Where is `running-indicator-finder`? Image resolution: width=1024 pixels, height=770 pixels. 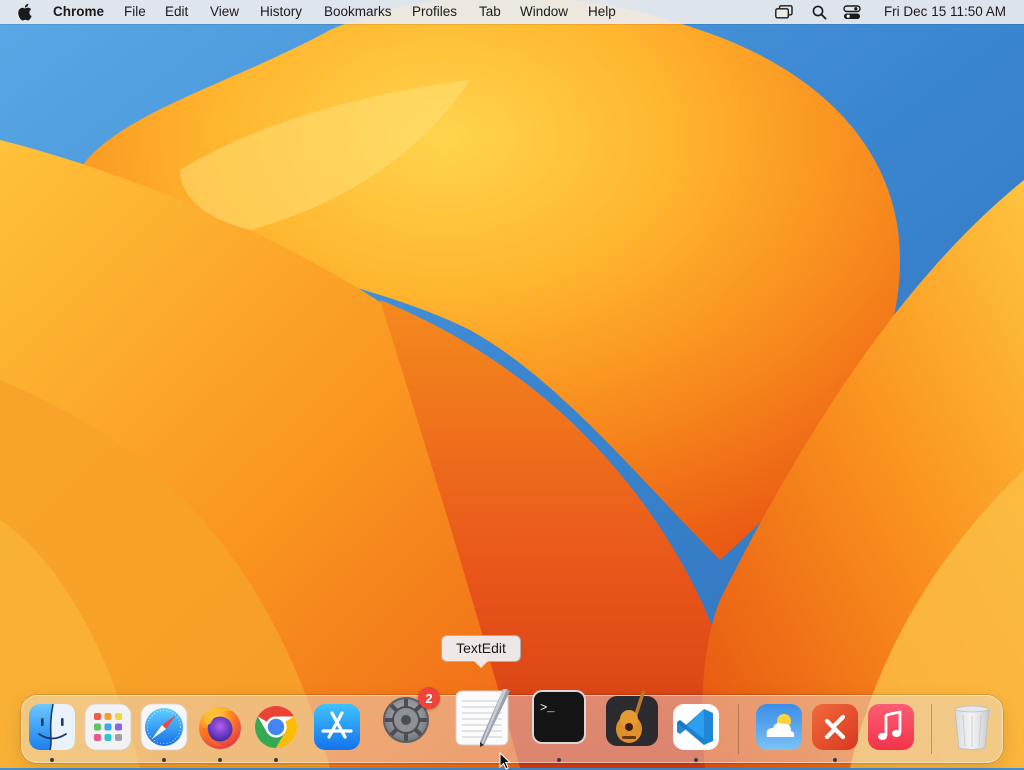
running-indicator-finder is located at coordinates (52, 760).